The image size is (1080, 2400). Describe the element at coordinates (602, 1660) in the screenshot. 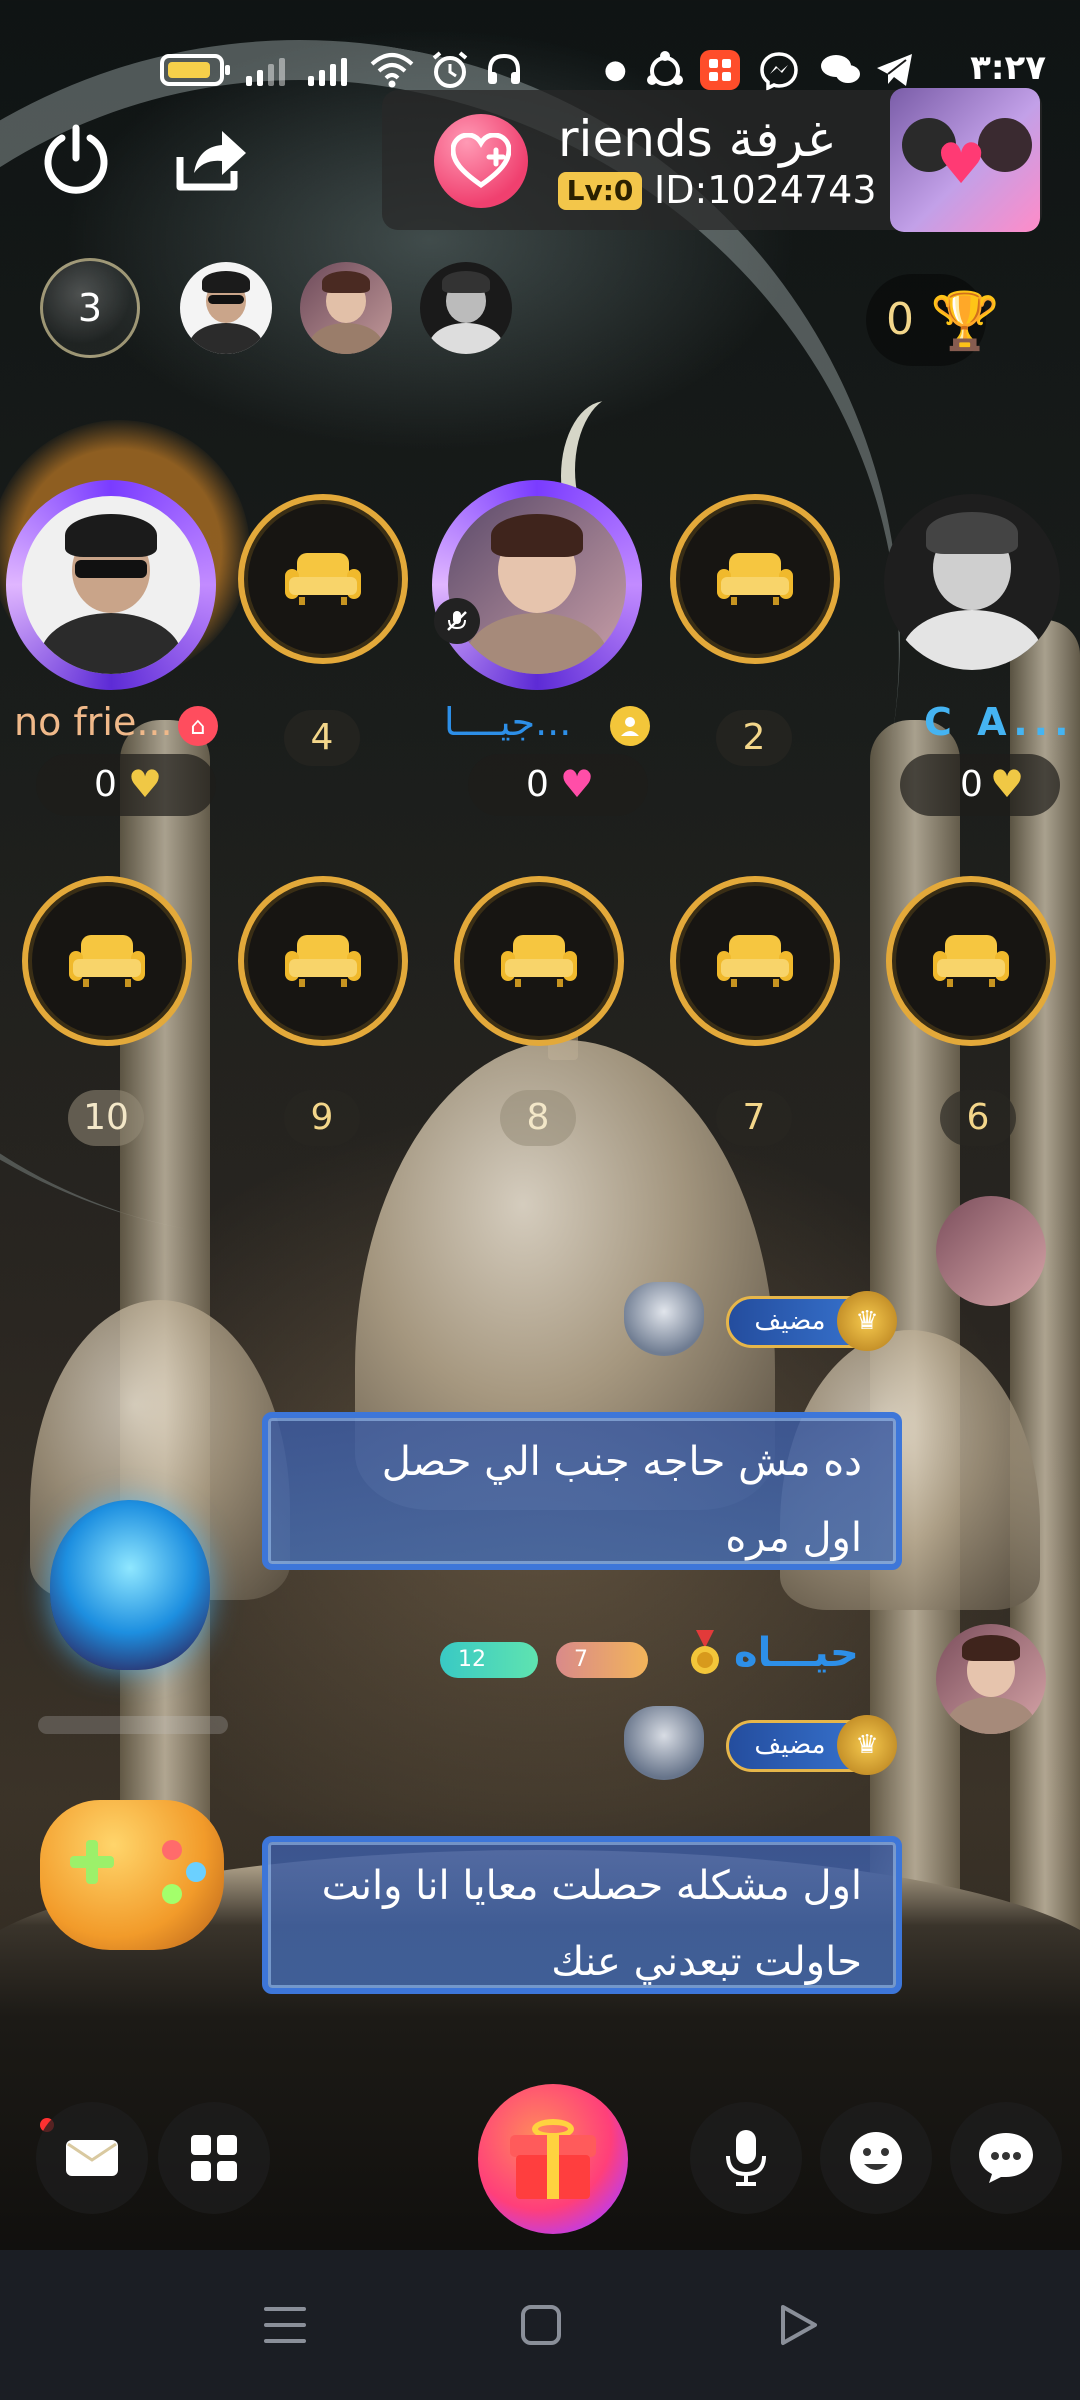

I see `level-badge: 7` at that location.